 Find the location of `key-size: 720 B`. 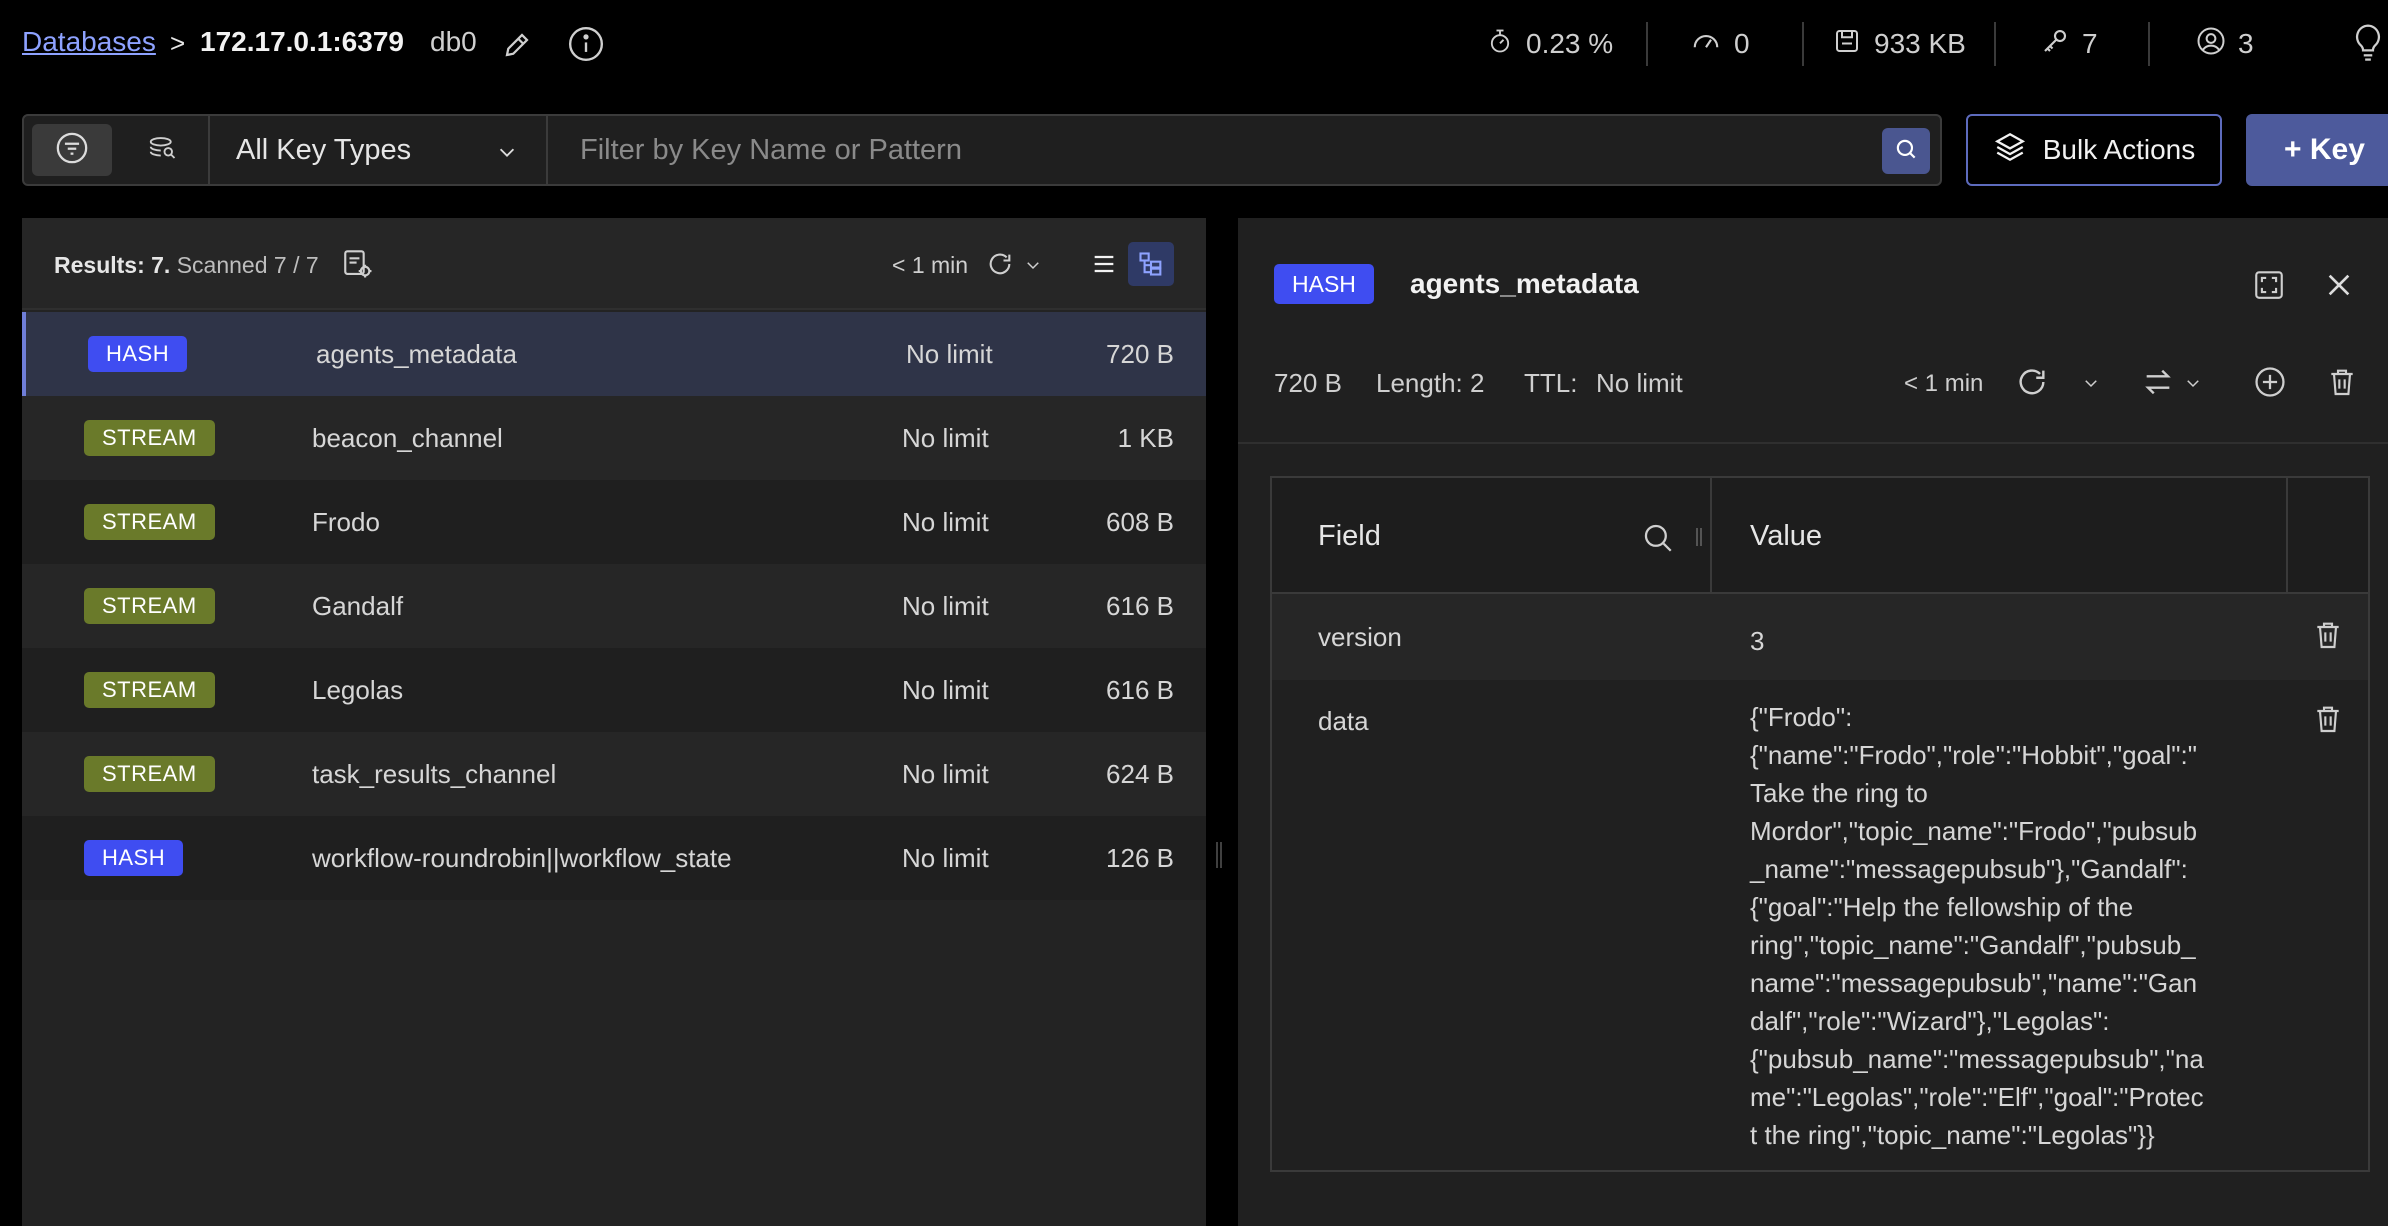

key-size: 720 B is located at coordinates (1140, 353).